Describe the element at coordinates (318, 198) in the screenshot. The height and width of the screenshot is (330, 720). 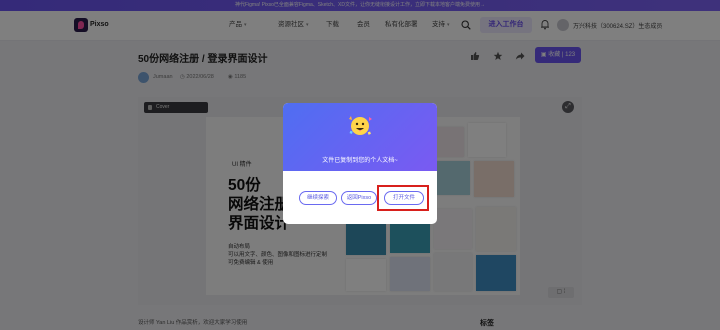
I see `continue-explore-button: 继续探索` at that location.